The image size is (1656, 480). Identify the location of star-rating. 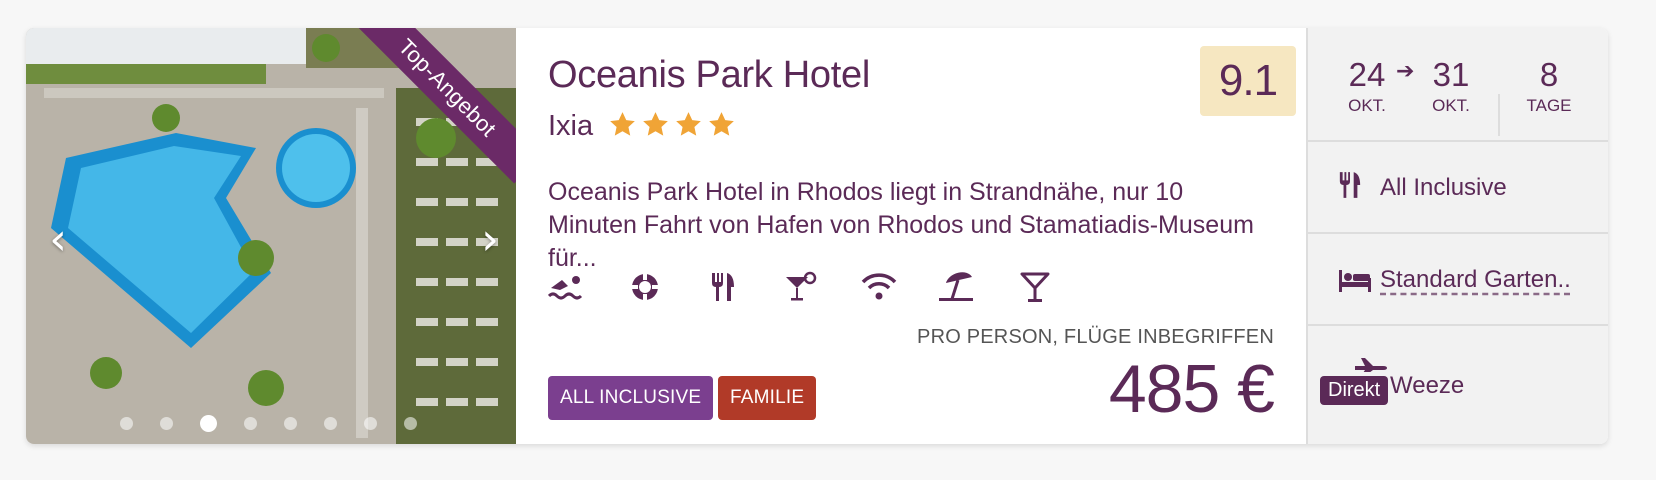
(672, 124).